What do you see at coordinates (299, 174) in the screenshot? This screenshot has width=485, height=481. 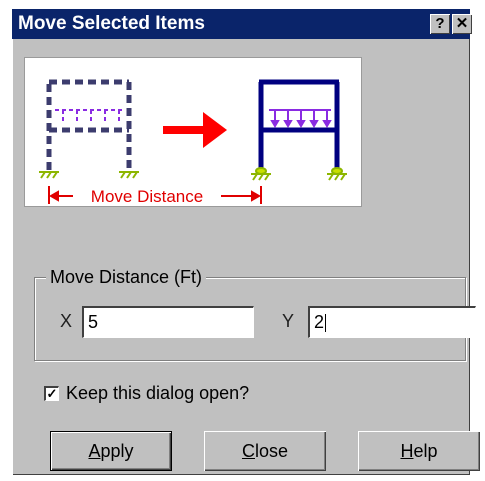 I see `moved-supports` at bounding box center [299, 174].